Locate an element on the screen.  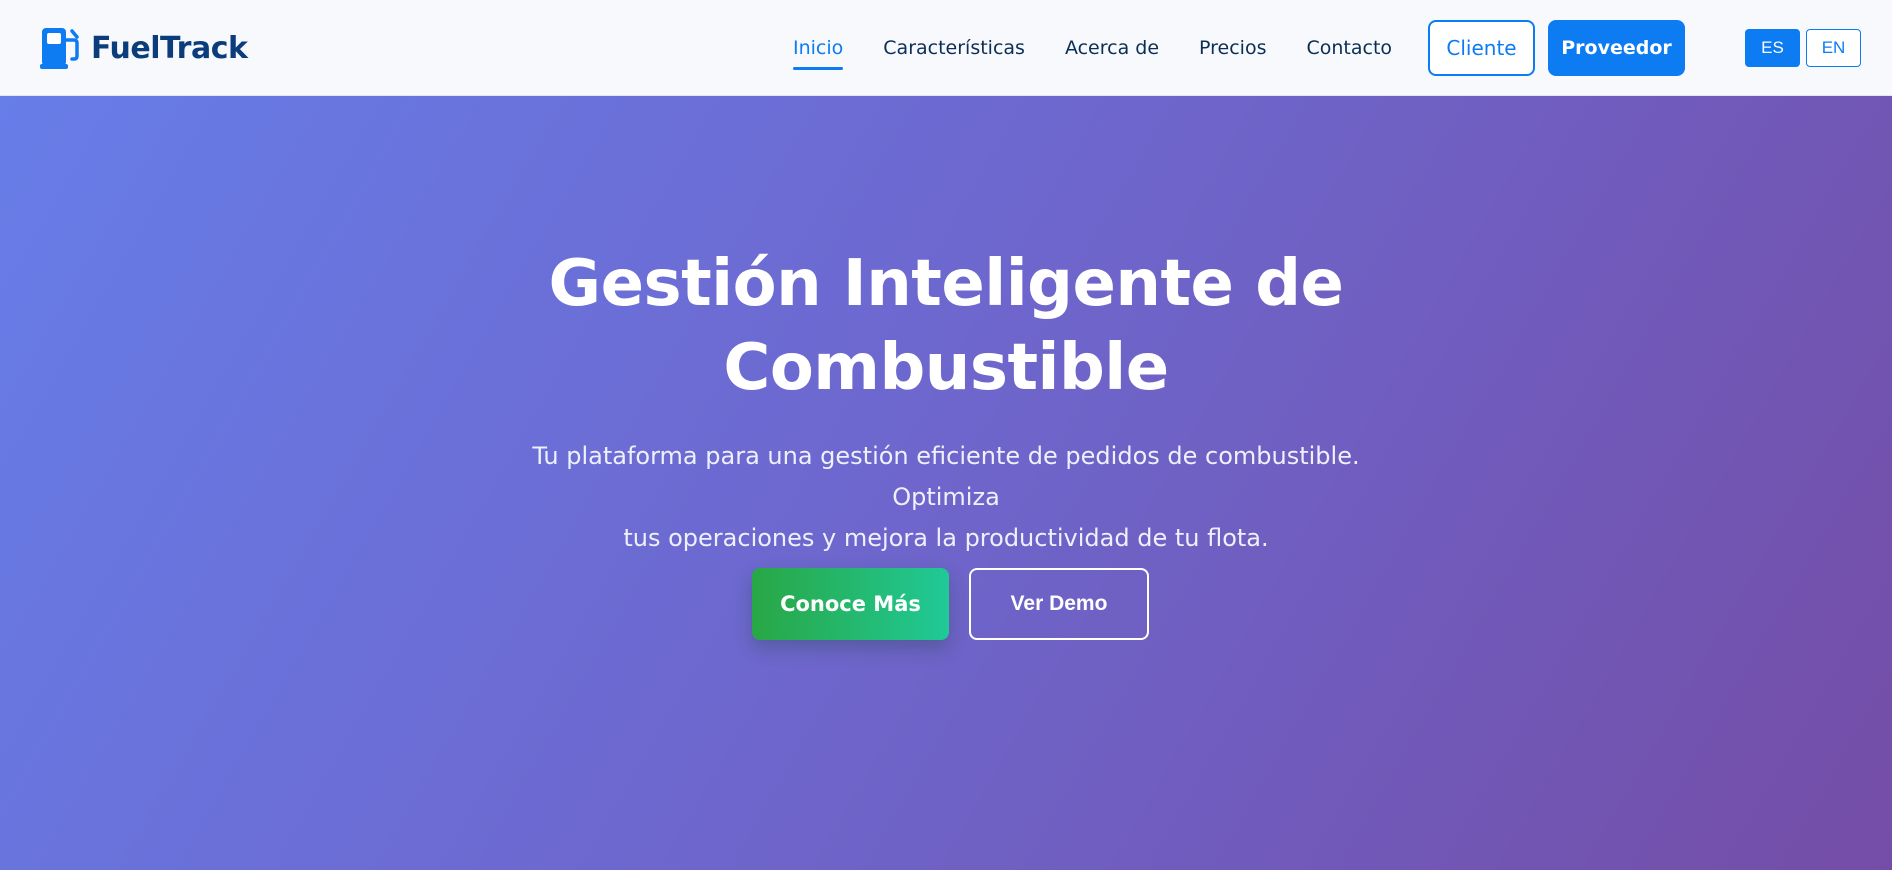
hero-title: Gestión Inteligente de Combustible is located at coordinates (946, 326).